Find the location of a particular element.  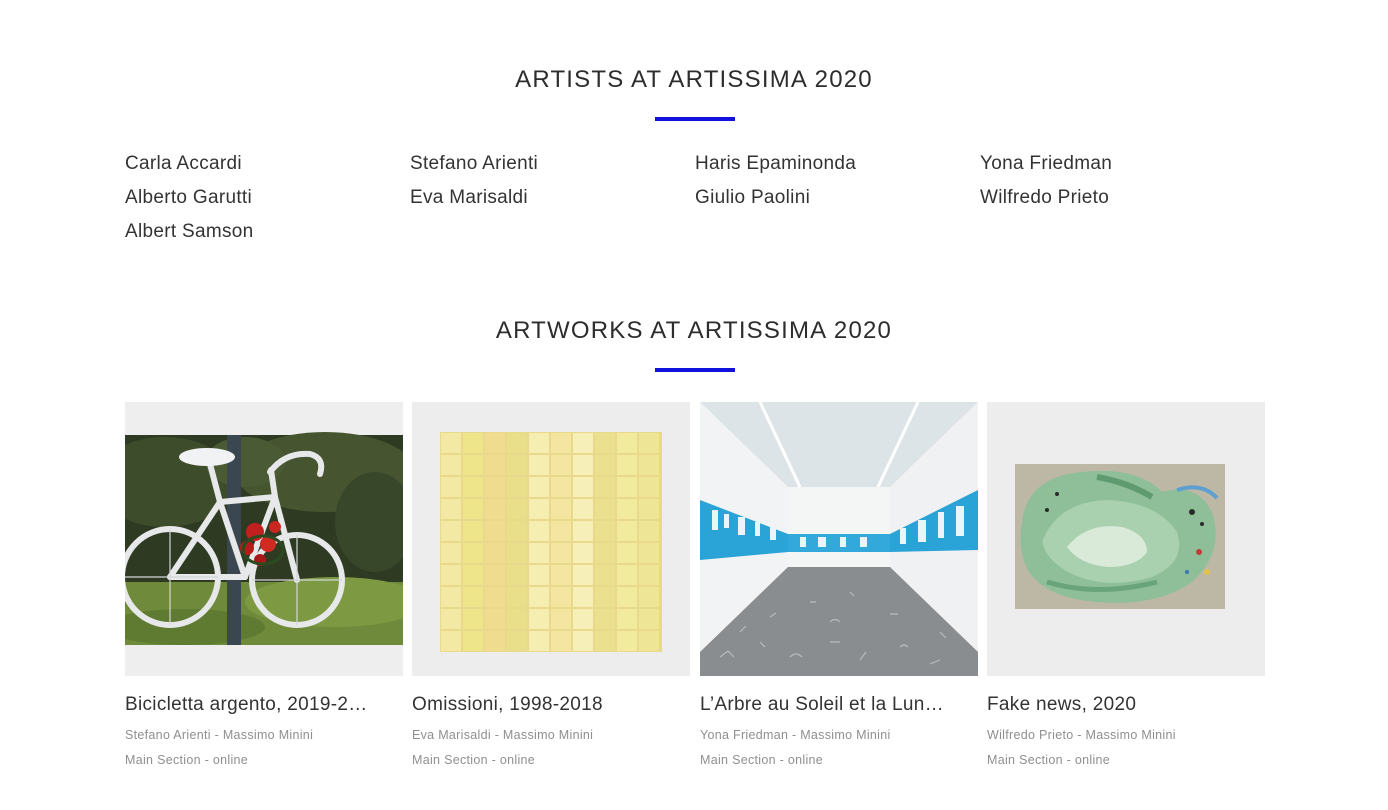

artist-link-eva-marisaldi: Eva Marisaldi is located at coordinates (552, 202).